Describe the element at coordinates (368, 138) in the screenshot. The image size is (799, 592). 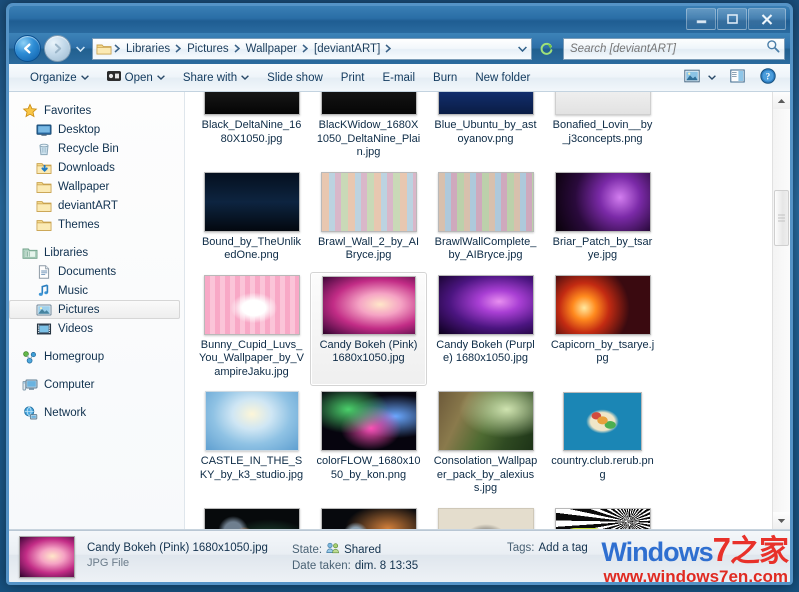
I see `file-name: BlacKWidow_1680X1050_DeltaNine_Plain.jpg` at that location.